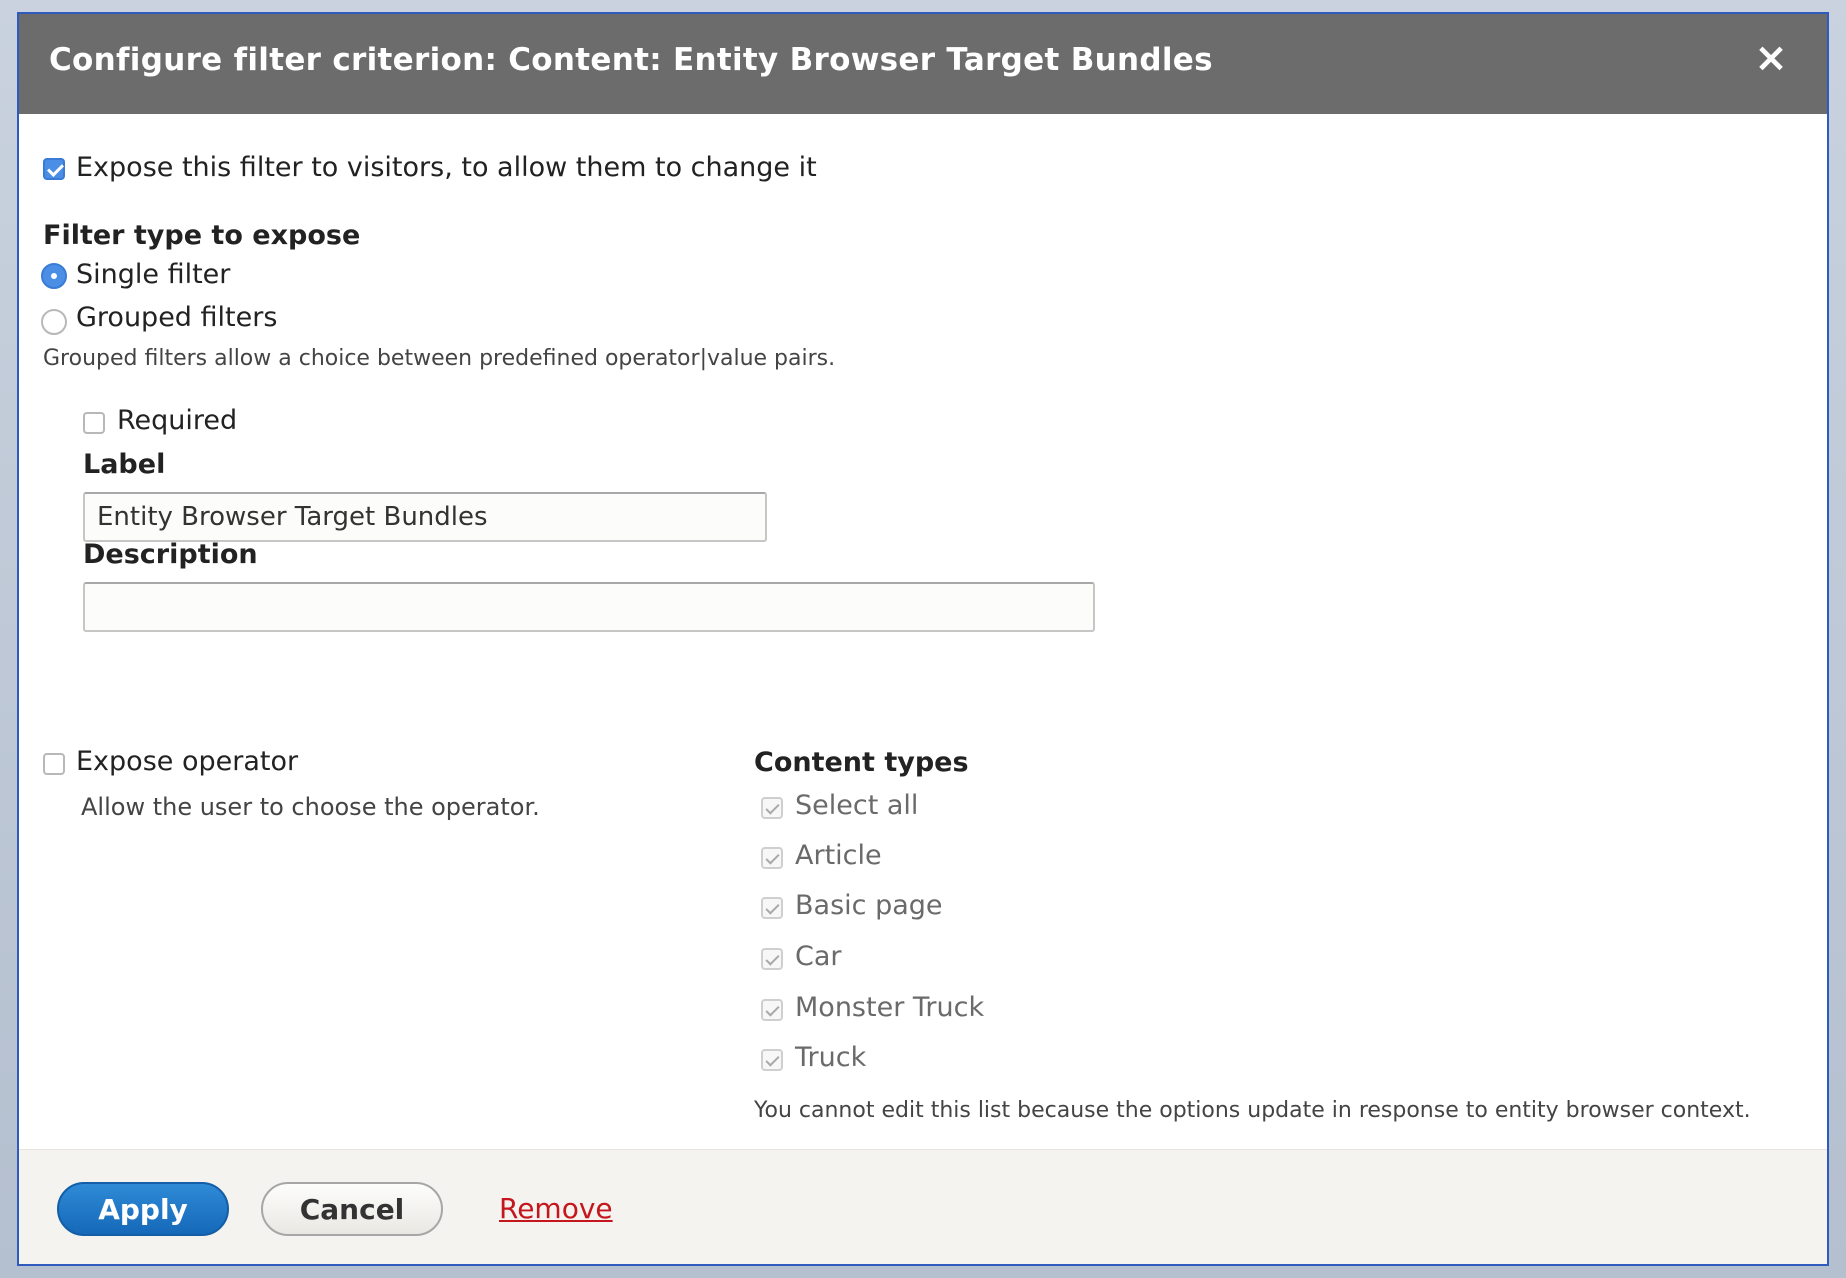 The image size is (1846, 1278). I want to click on single-filter-label: Single filter, so click(153, 274).